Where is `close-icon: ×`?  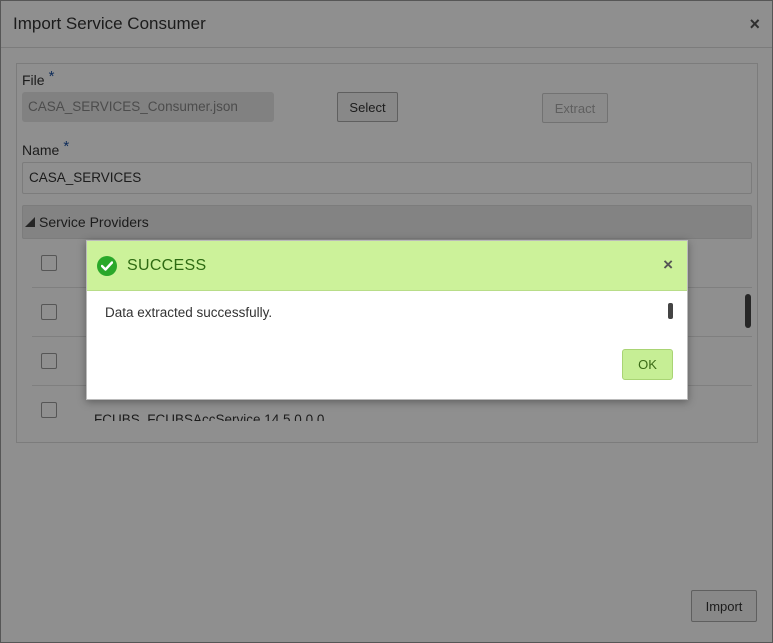
close-icon: × is located at coordinates (668, 265).